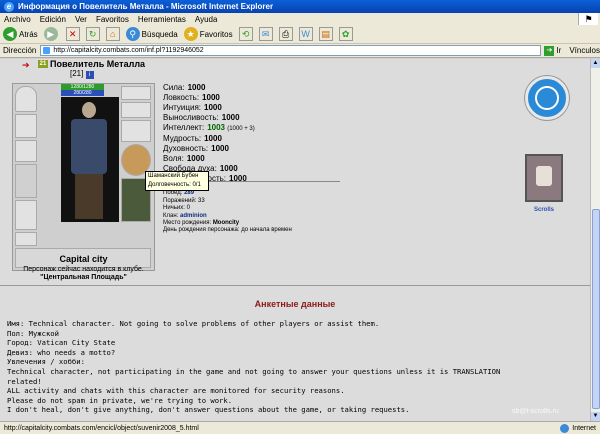 Image resolution: width=600 pixels, height=434 pixels. I want to click on forward-button: ▶, so click(51, 34).